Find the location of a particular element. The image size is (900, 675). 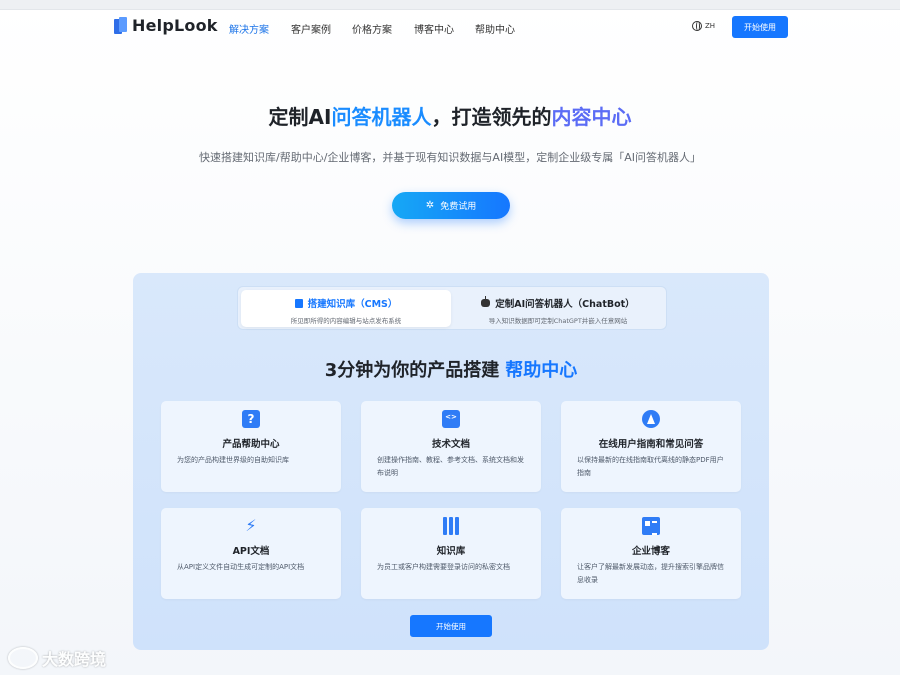

panel-heading: 3分钟为你的产品搭建 帮助中心 is located at coordinates (451, 369).